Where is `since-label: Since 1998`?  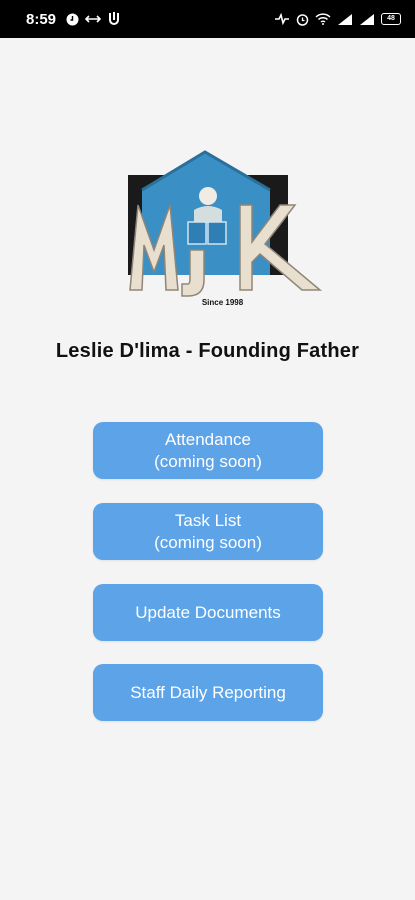
since-label: Since 1998 is located at coordinates (222, 302).